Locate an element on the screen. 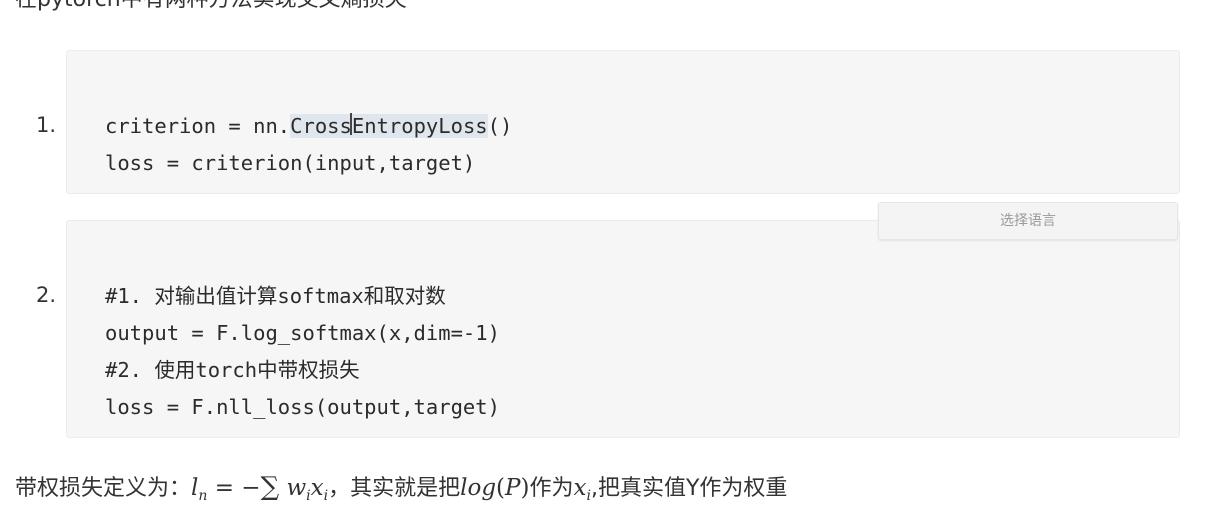  section-heading: 在pytorch中有两种方法实现交叉熵损失 is located at coordinates (211, 7).